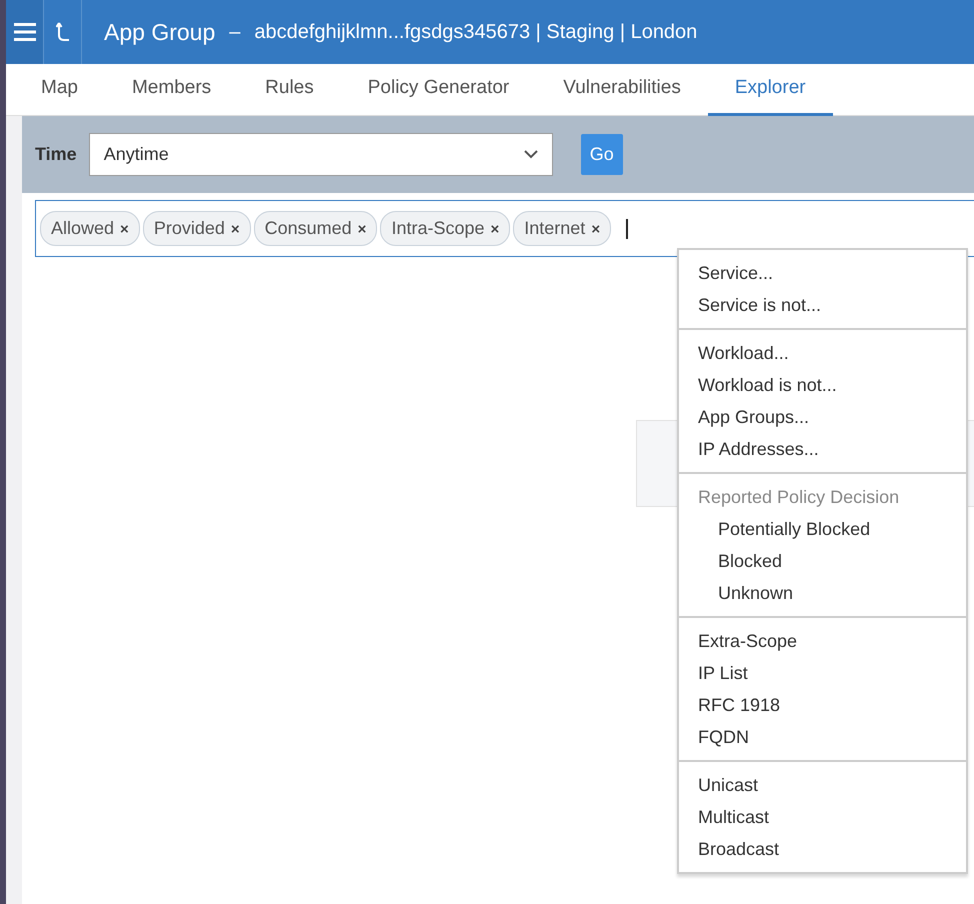  Describe the element at coordinates (171, 90) in the screenshot. I see `tab: Members` at that location.